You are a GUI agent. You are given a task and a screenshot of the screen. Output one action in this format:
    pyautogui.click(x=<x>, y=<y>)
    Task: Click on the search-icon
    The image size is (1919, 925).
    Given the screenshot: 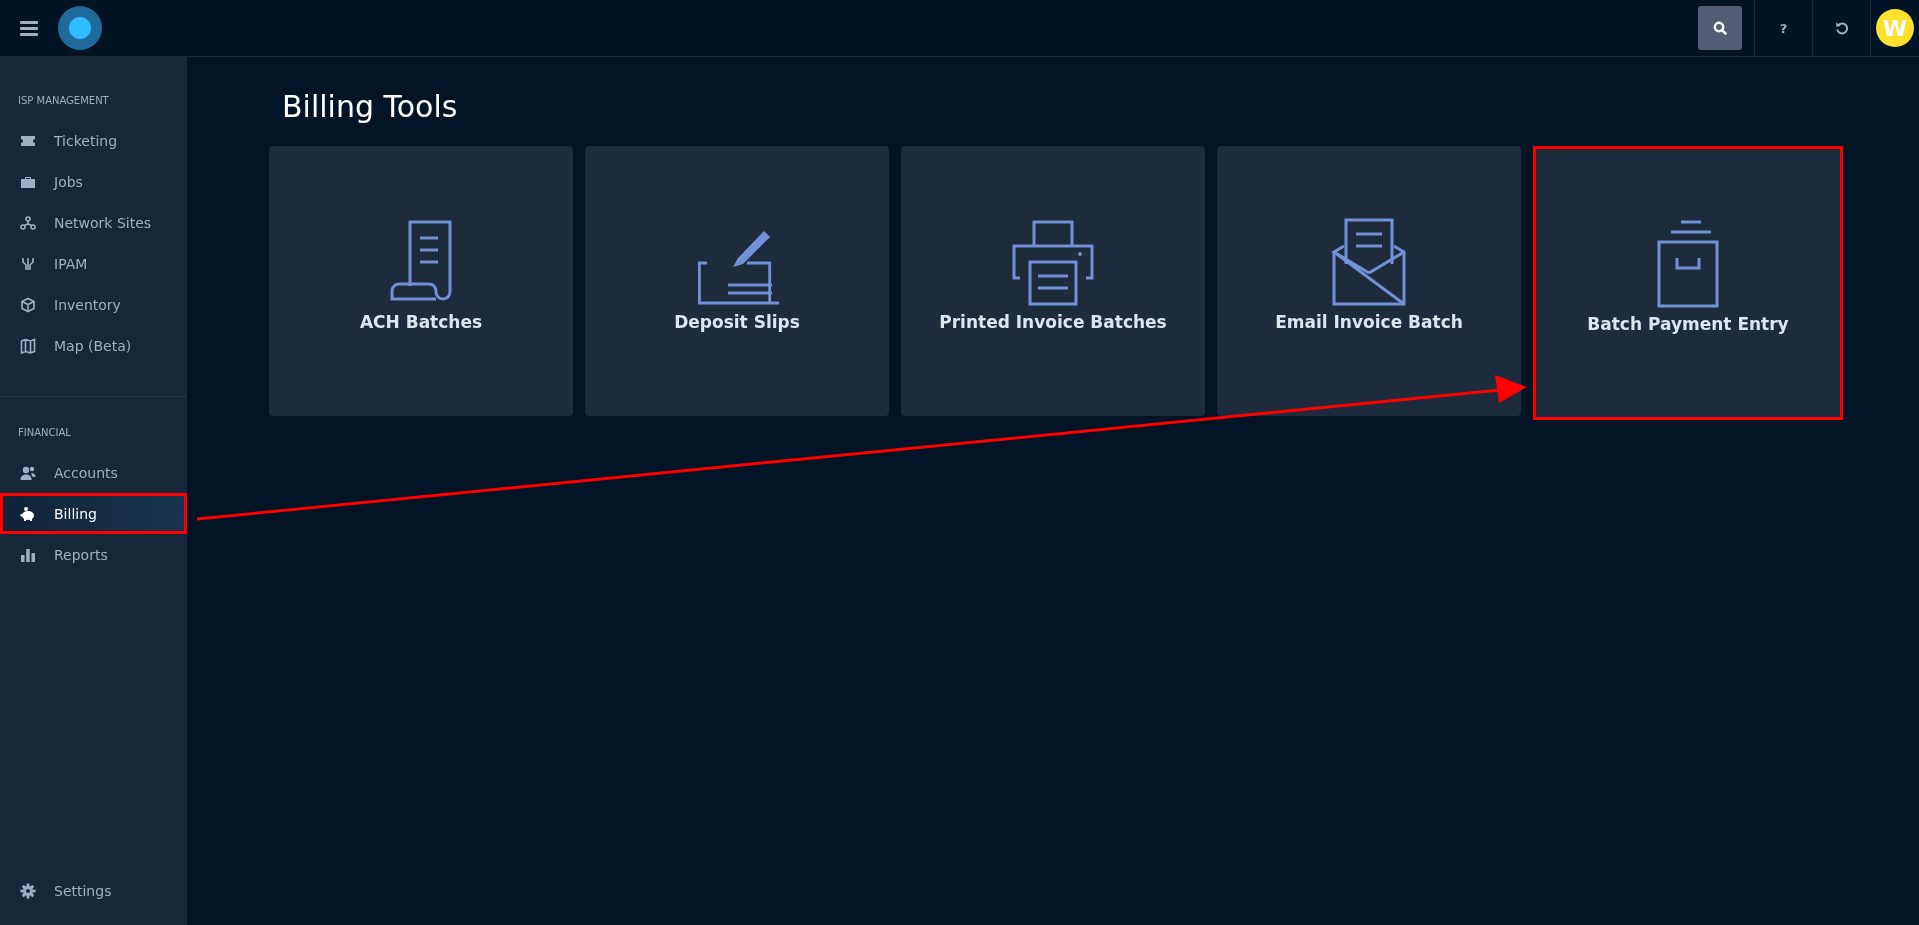 What is the action you would take?
    pyautogui.click(x=1720, y=28)
    